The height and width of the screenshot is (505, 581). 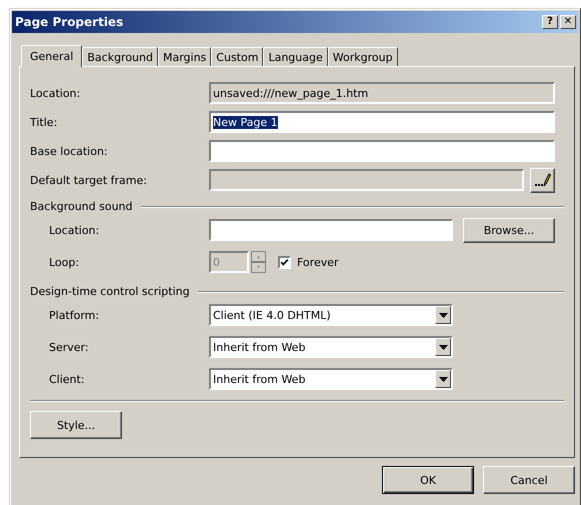 I want to click on cancel-button: Cancel, so click(x=529, y=480).